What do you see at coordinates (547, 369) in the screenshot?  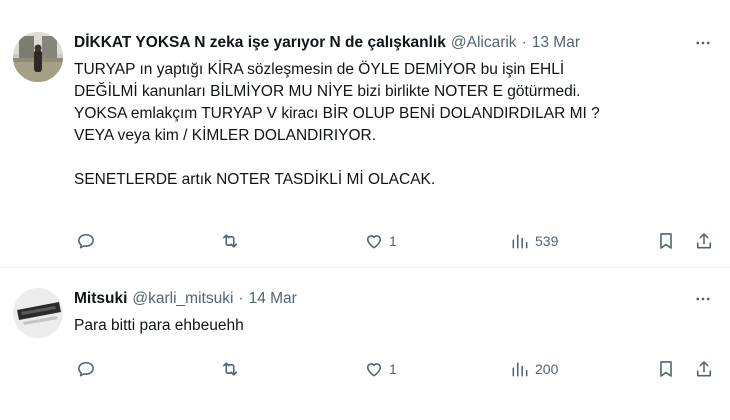 I see `views-count: 200` at bounding box center [547, 369].